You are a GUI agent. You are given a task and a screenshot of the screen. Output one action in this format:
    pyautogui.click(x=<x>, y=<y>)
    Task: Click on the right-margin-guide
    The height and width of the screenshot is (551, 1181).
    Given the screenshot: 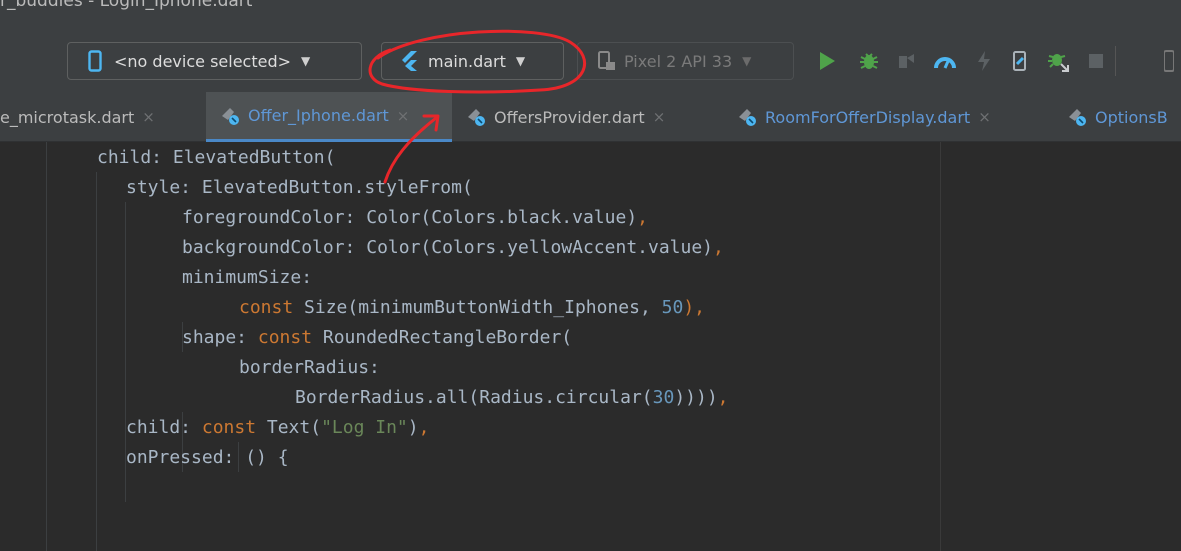 What is the action you would take?
    pyautogui.click(x=940, y=346)
    